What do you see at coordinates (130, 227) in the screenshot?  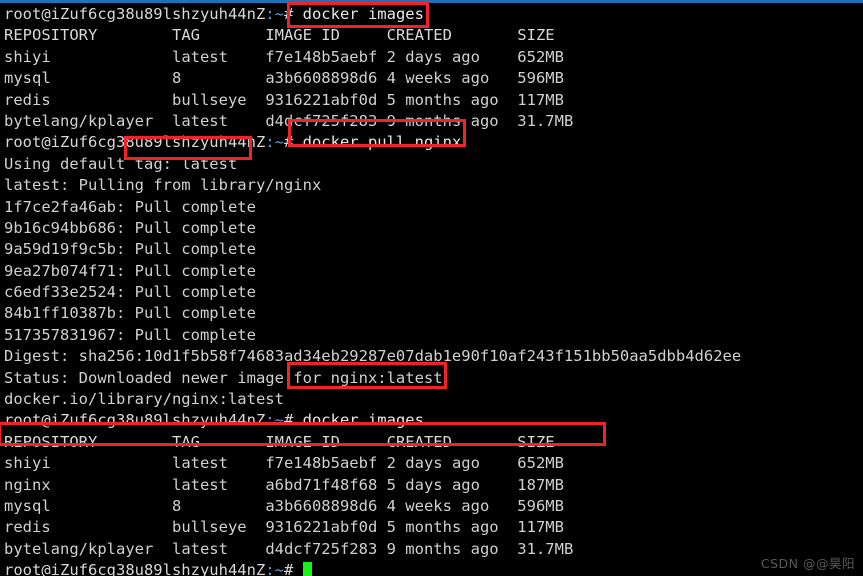 I see `pull-layer-line: 9b16c94bb686: Pull complete` at bounding box center [130, 227].